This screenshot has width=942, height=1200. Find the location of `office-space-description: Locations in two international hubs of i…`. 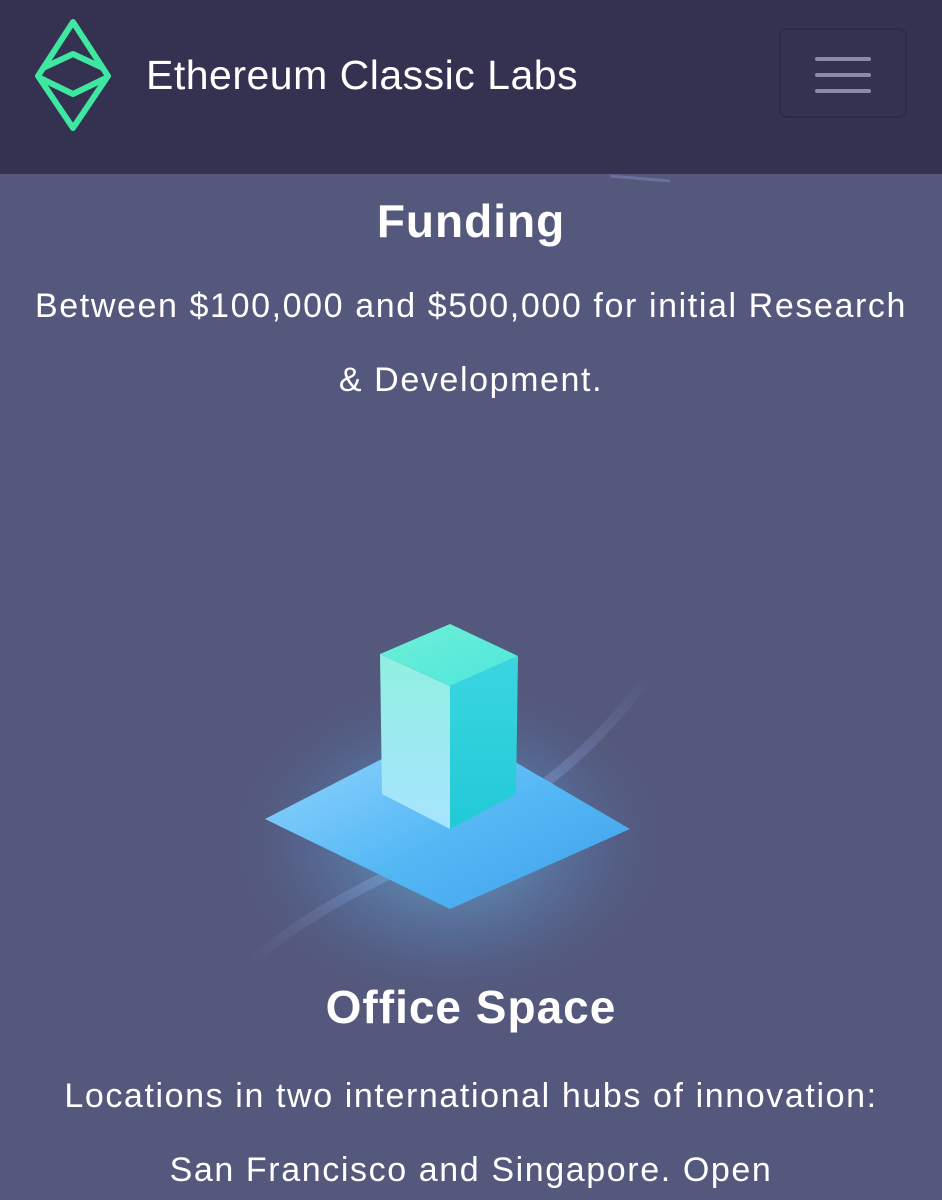

office-space-description: Locations in two international hubs of i… is located at coordinates (471, 1133).